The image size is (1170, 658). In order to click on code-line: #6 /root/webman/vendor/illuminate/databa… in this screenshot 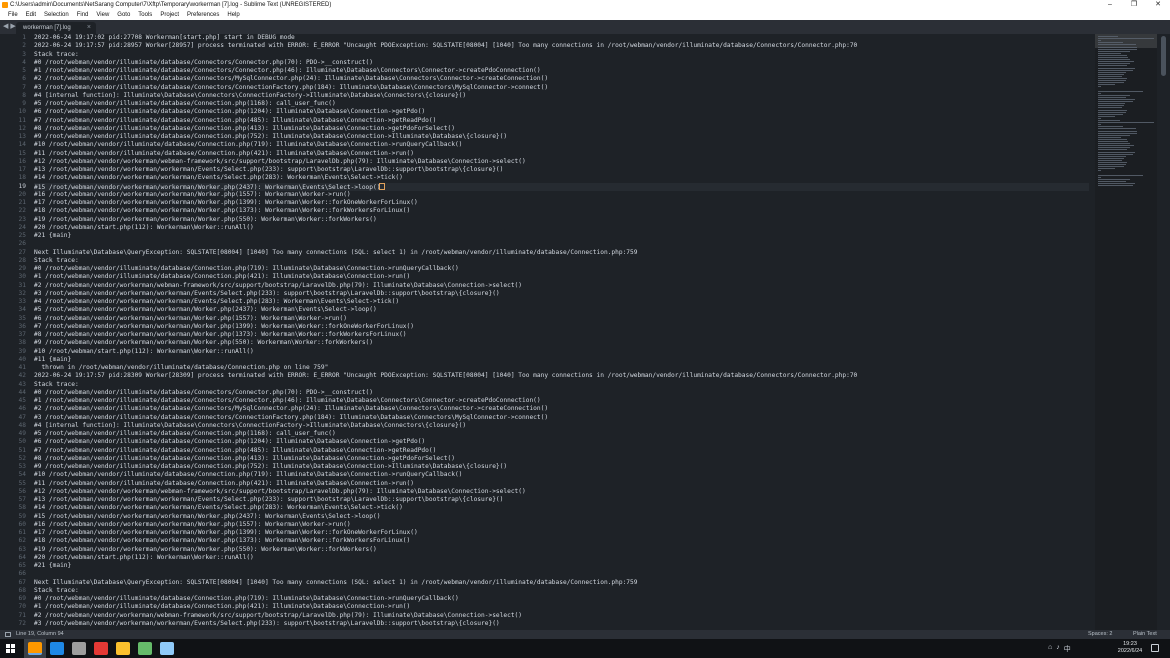, I will do `click(561, 442)`.